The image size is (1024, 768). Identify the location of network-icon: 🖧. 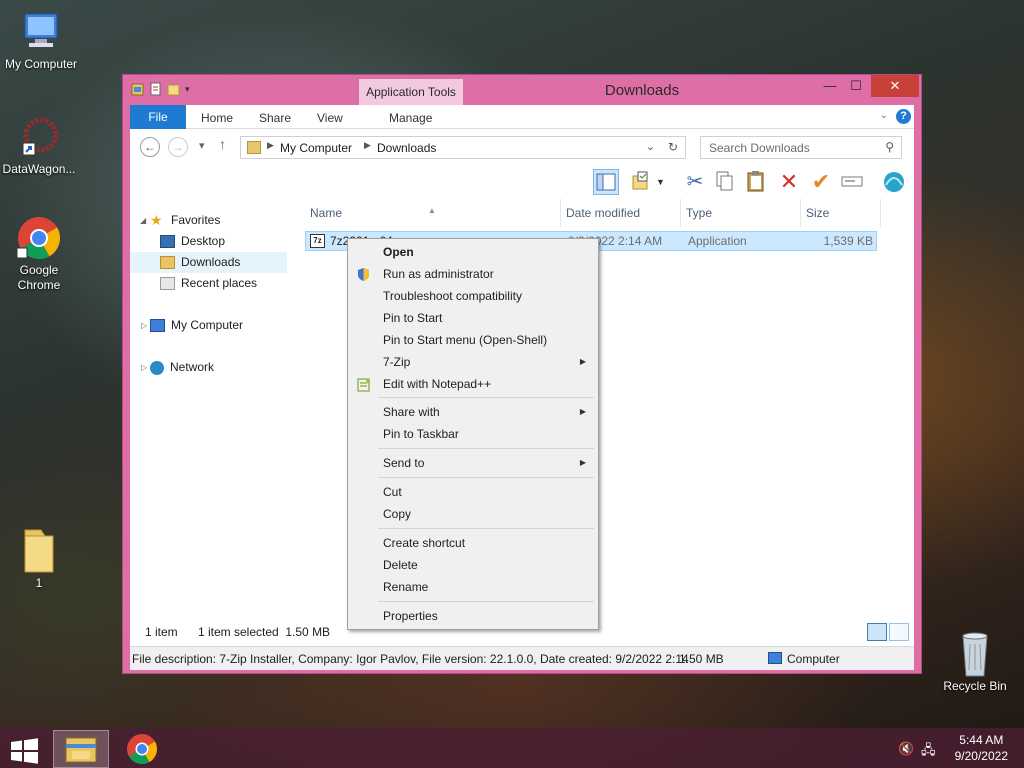
(928, 752).